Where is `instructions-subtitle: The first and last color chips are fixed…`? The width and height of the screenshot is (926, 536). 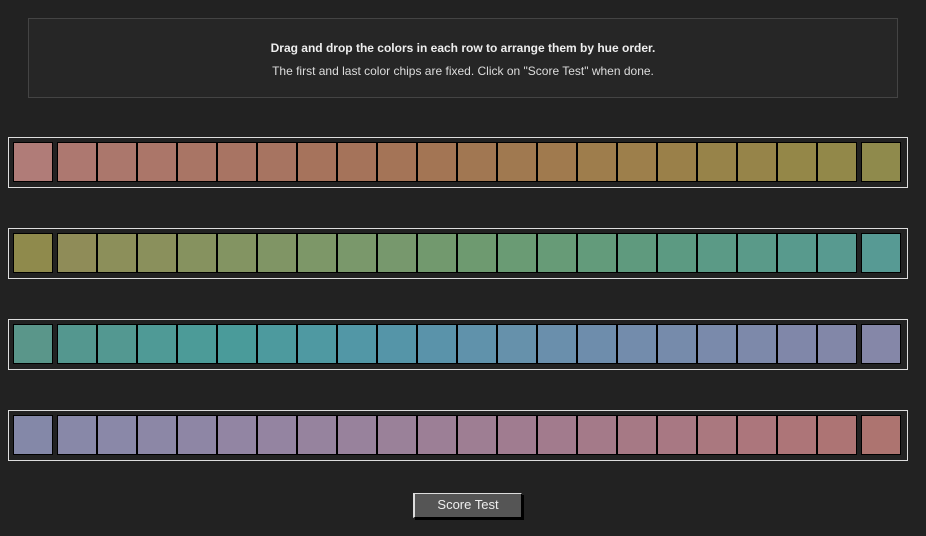
instructions-subtitle: The first and last color chips are fixed… is located at coordinates (463, 71).